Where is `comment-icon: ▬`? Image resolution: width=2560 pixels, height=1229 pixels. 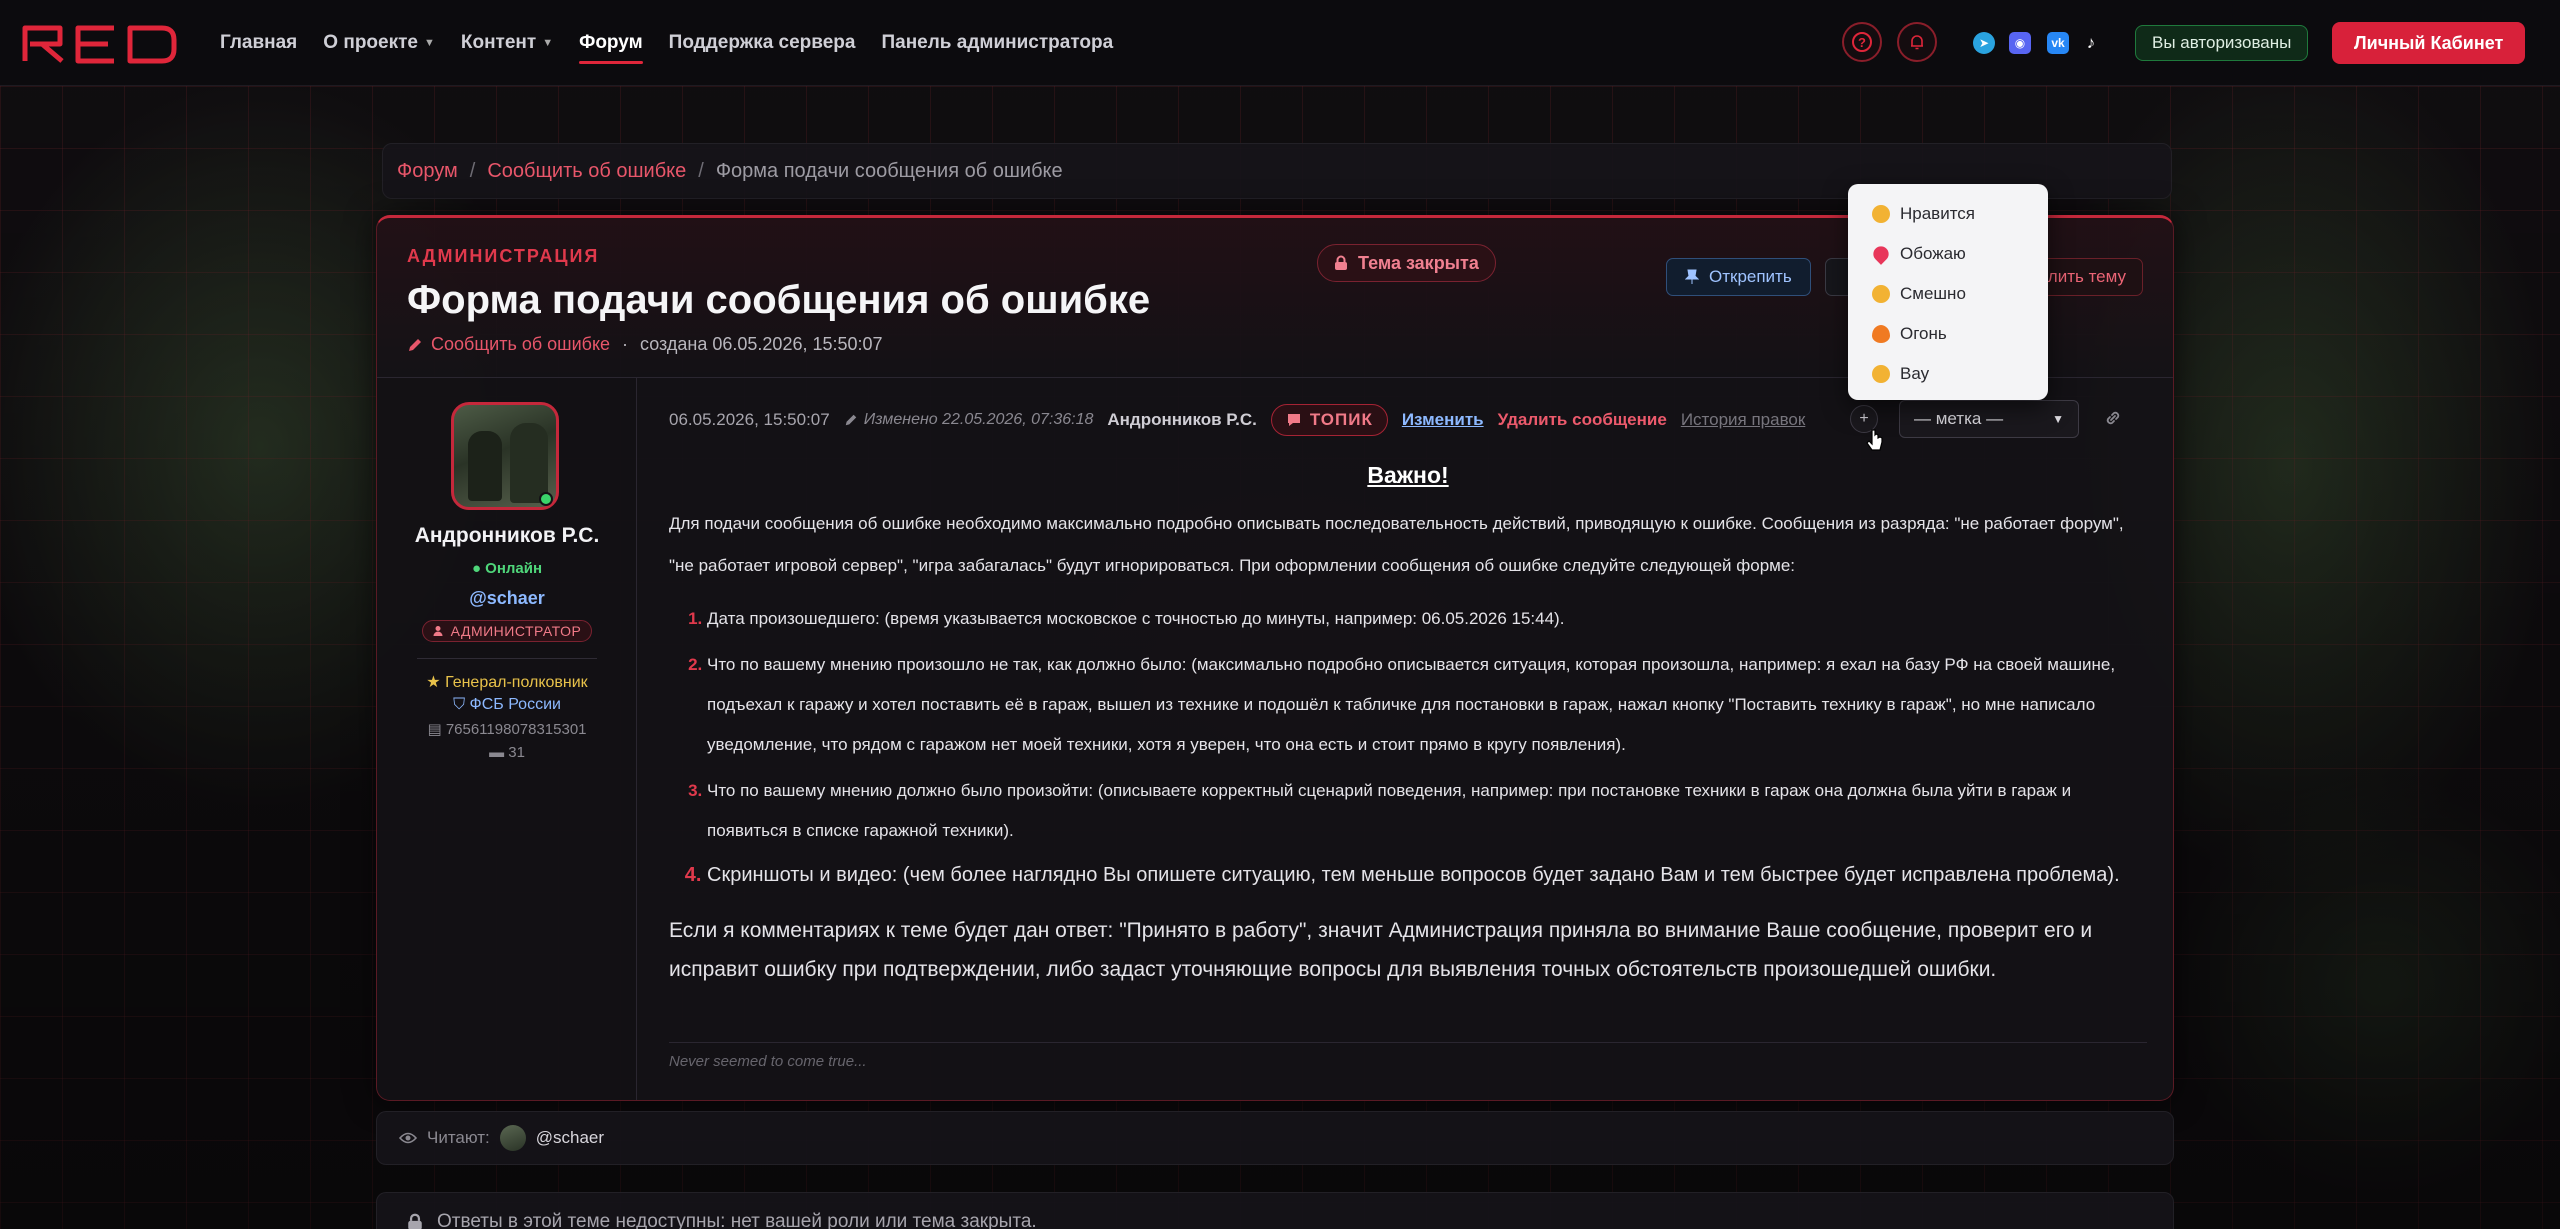
comment-icon: ▬ is located at coordinates (497, 752).